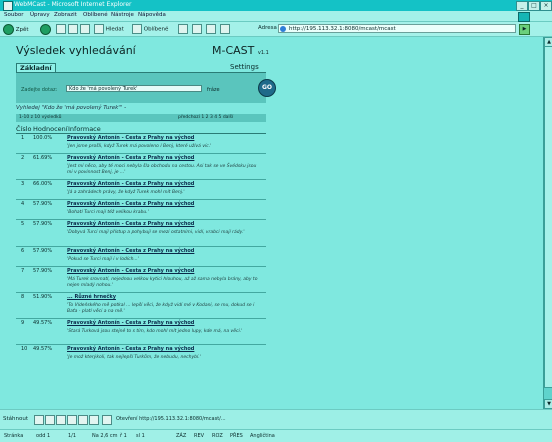  What do you see at coordinates (8, 29) in the screenshot?
I see `back-arrow-icon` at bounding box center [8, 29].